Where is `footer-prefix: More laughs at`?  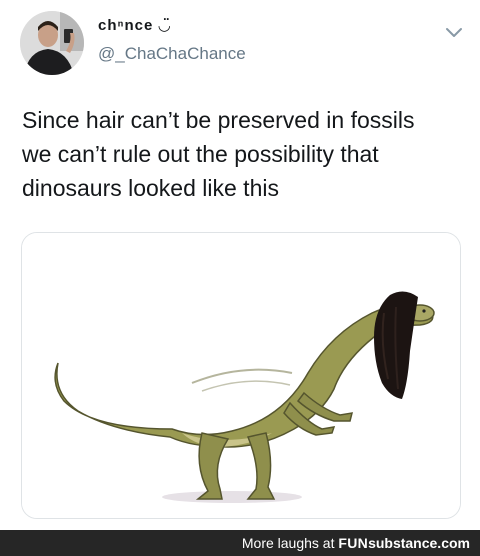
footer-prefix: More laughs at is located at coordinates (288, 543).